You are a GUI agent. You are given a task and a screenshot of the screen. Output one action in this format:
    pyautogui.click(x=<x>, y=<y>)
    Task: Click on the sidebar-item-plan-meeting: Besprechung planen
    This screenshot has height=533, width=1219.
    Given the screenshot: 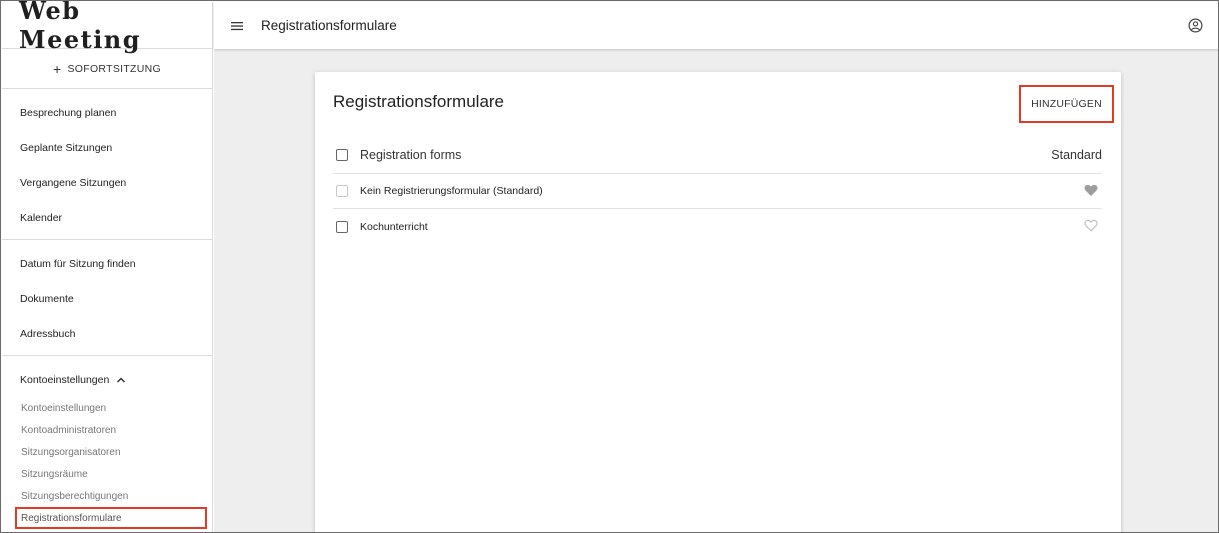 What is the action you would take?
    pyautogui.click(x=107, y=112)
    